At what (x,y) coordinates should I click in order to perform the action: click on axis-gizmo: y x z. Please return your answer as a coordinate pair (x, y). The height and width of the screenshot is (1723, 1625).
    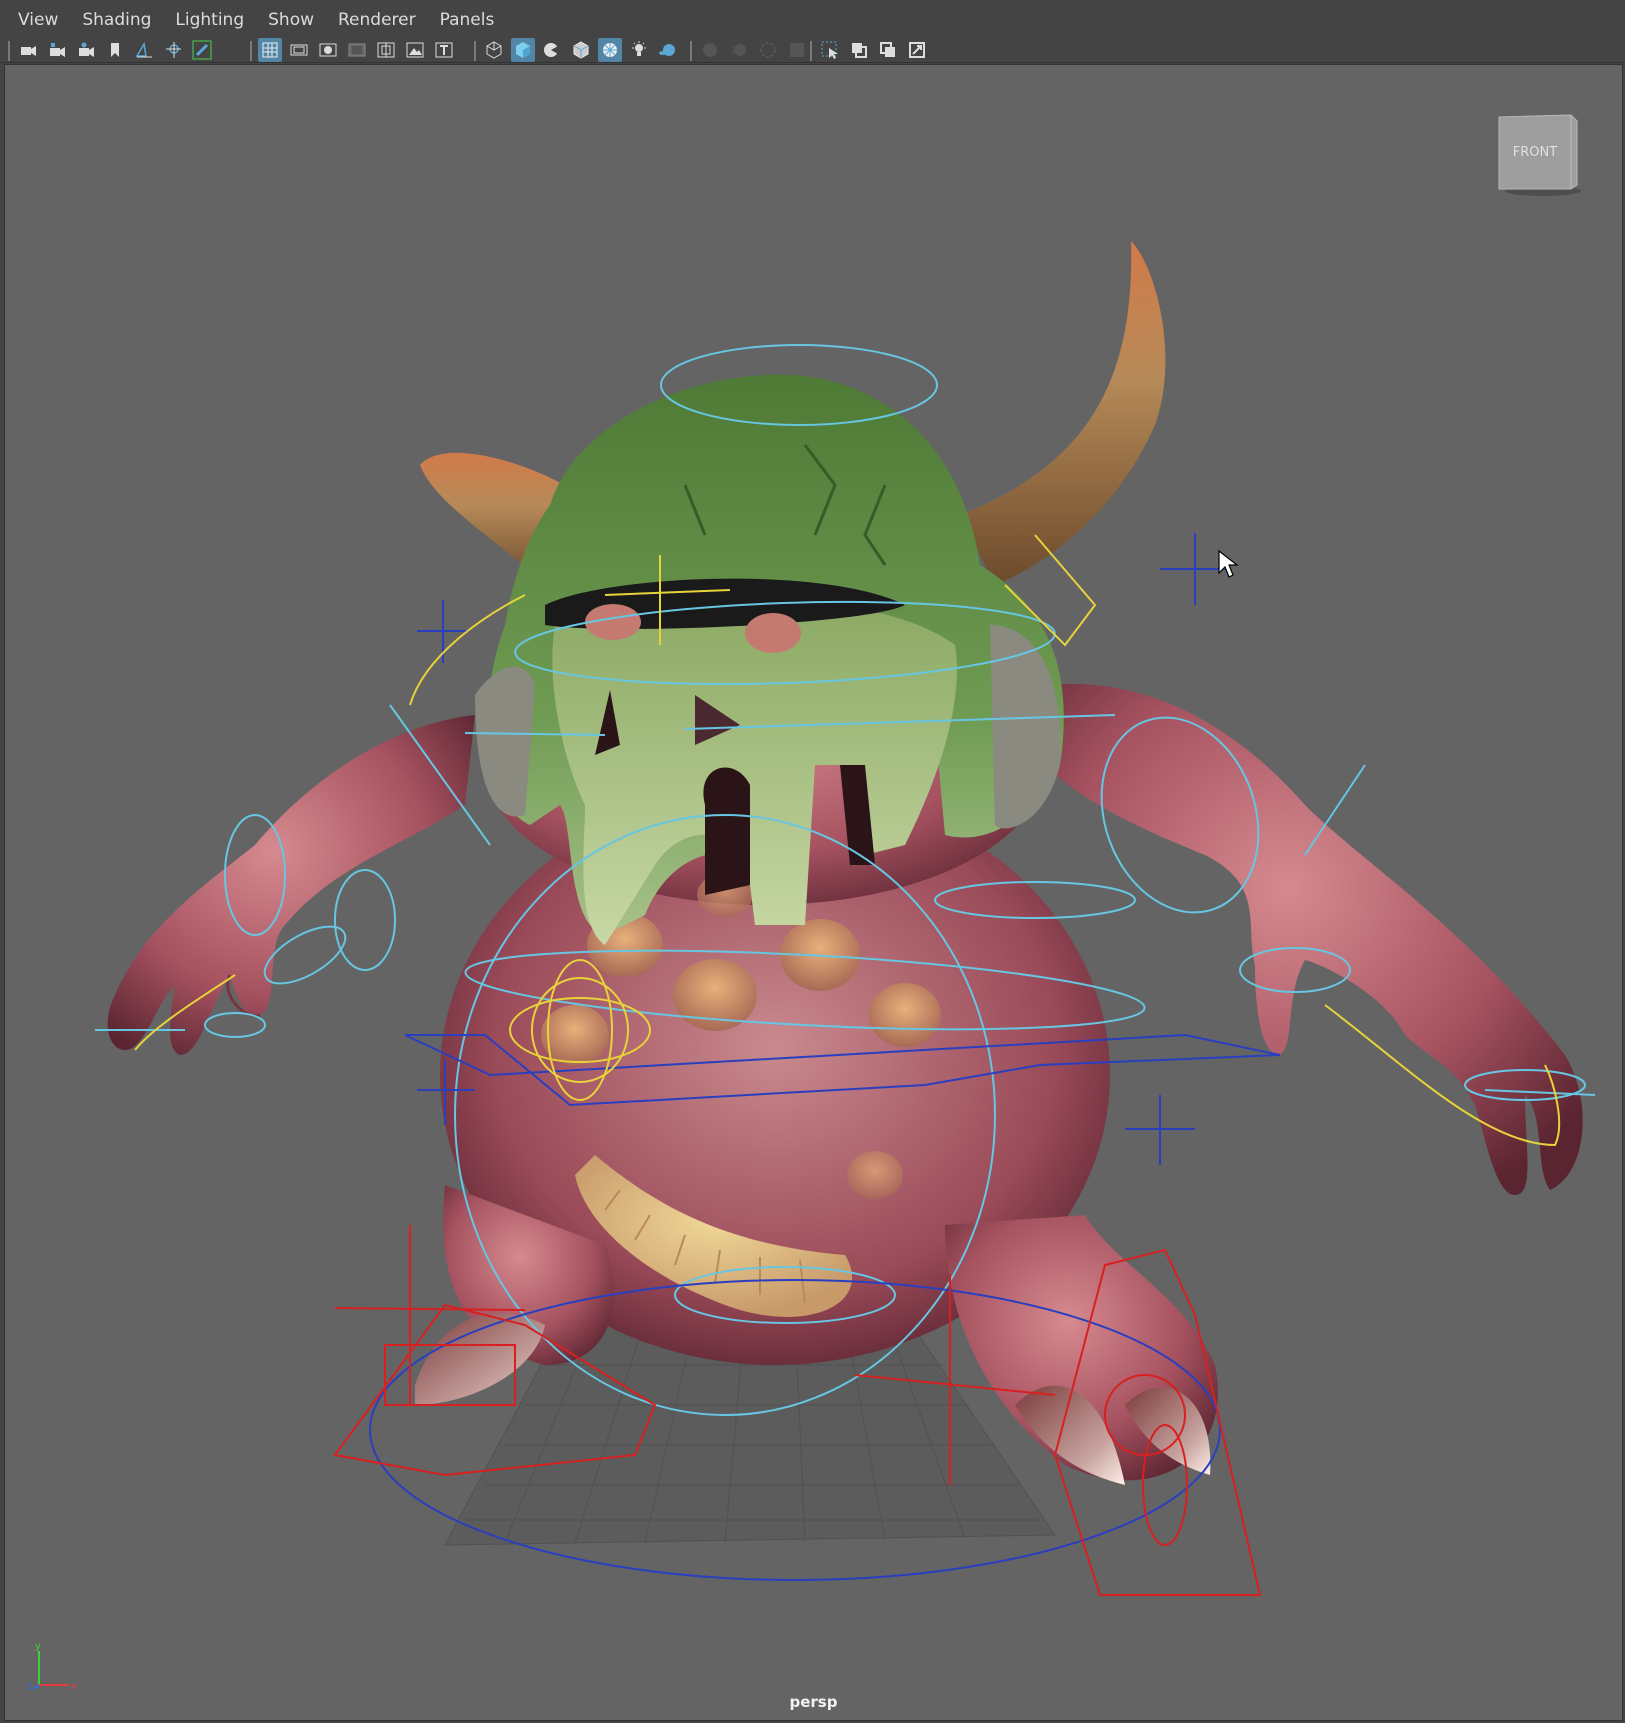
    Looking at the image, I should click on (52, 1666).